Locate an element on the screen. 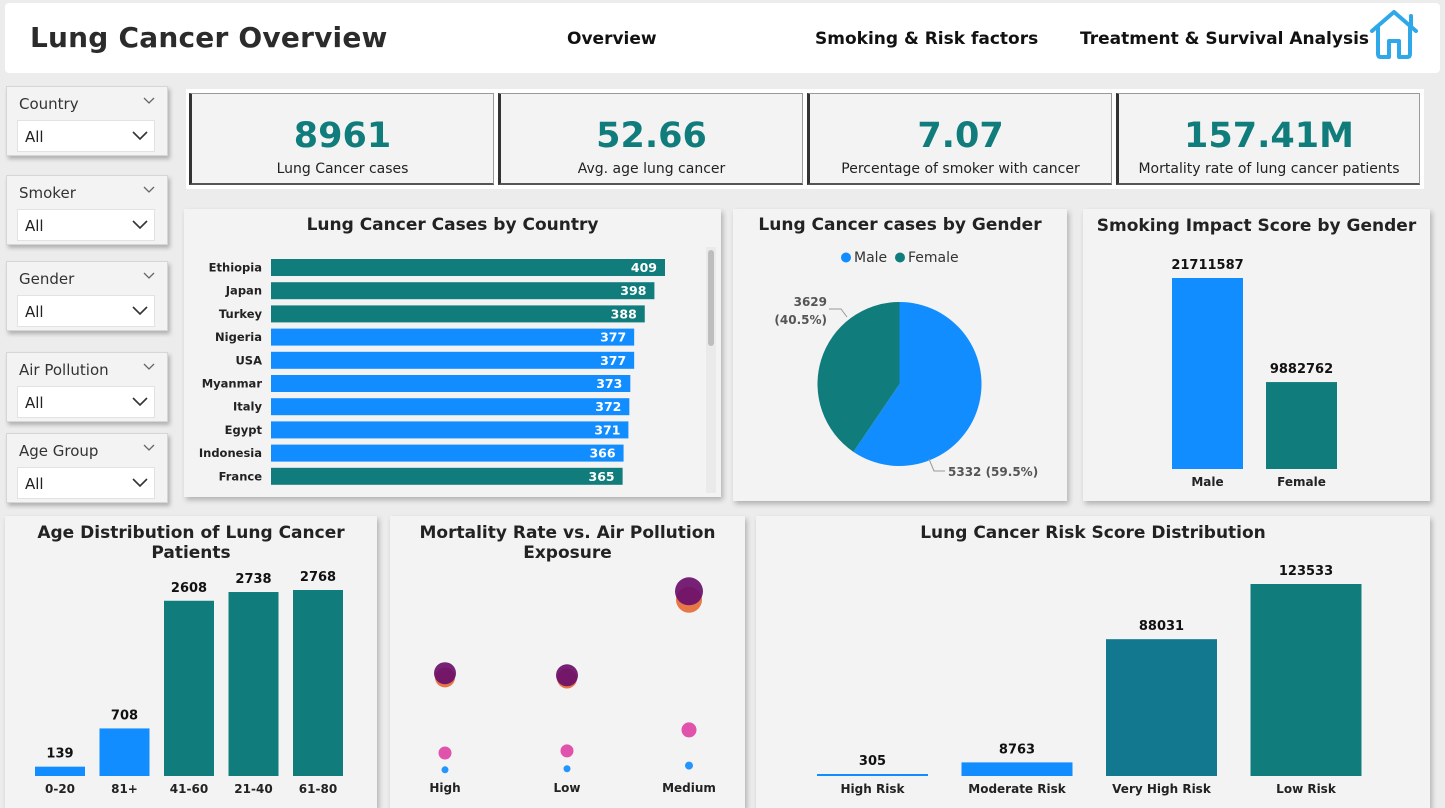 This screenshot has width=1445, height=808. air-pollution-dropdown: All is located at coordinates (86, 402).